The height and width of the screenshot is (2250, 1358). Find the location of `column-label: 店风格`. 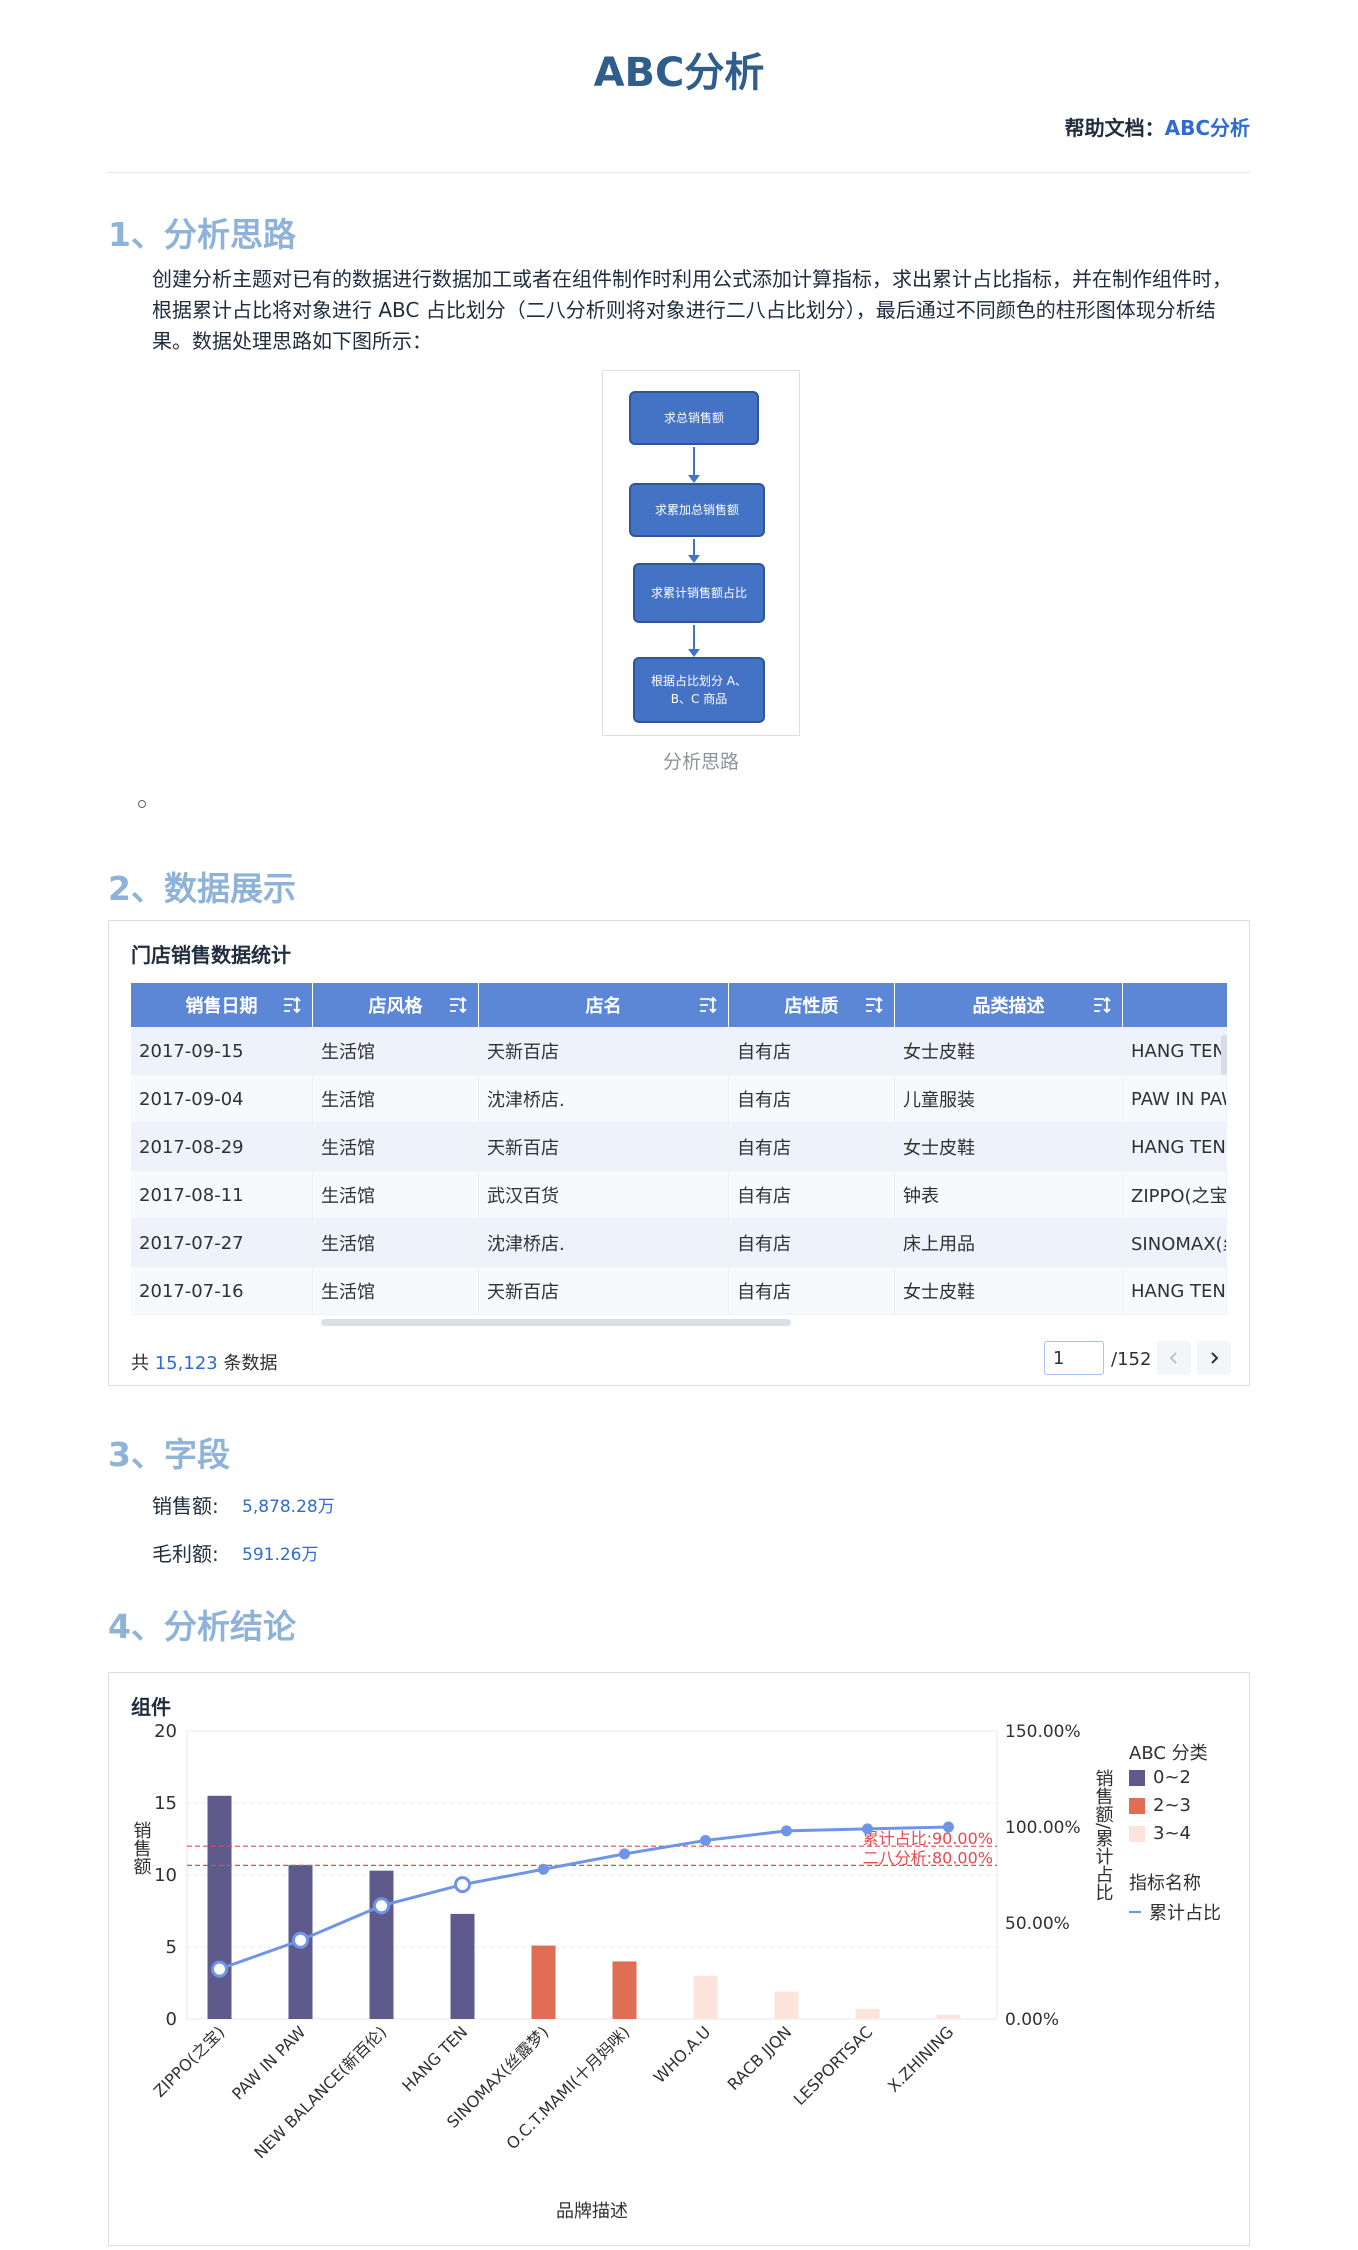

column-label: 店风格 is located at coordinates (395, 1006).